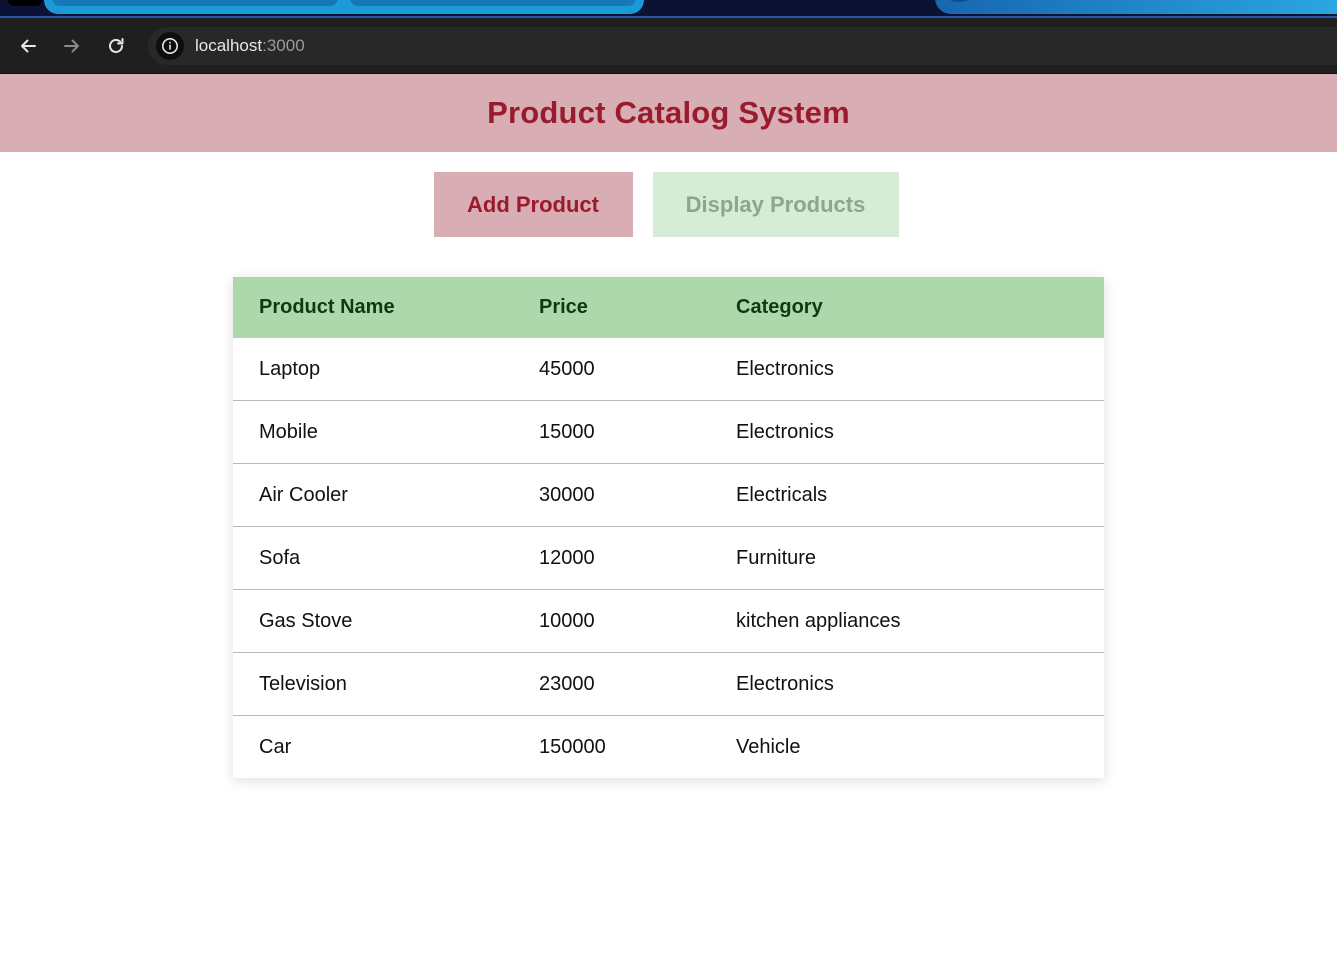 Image resolution: width=1337 pixels, height=976 pixels. Describe the element at coordinates (386, 432) in the screenshot. I see `cell-product-name: Mobile` at that location.